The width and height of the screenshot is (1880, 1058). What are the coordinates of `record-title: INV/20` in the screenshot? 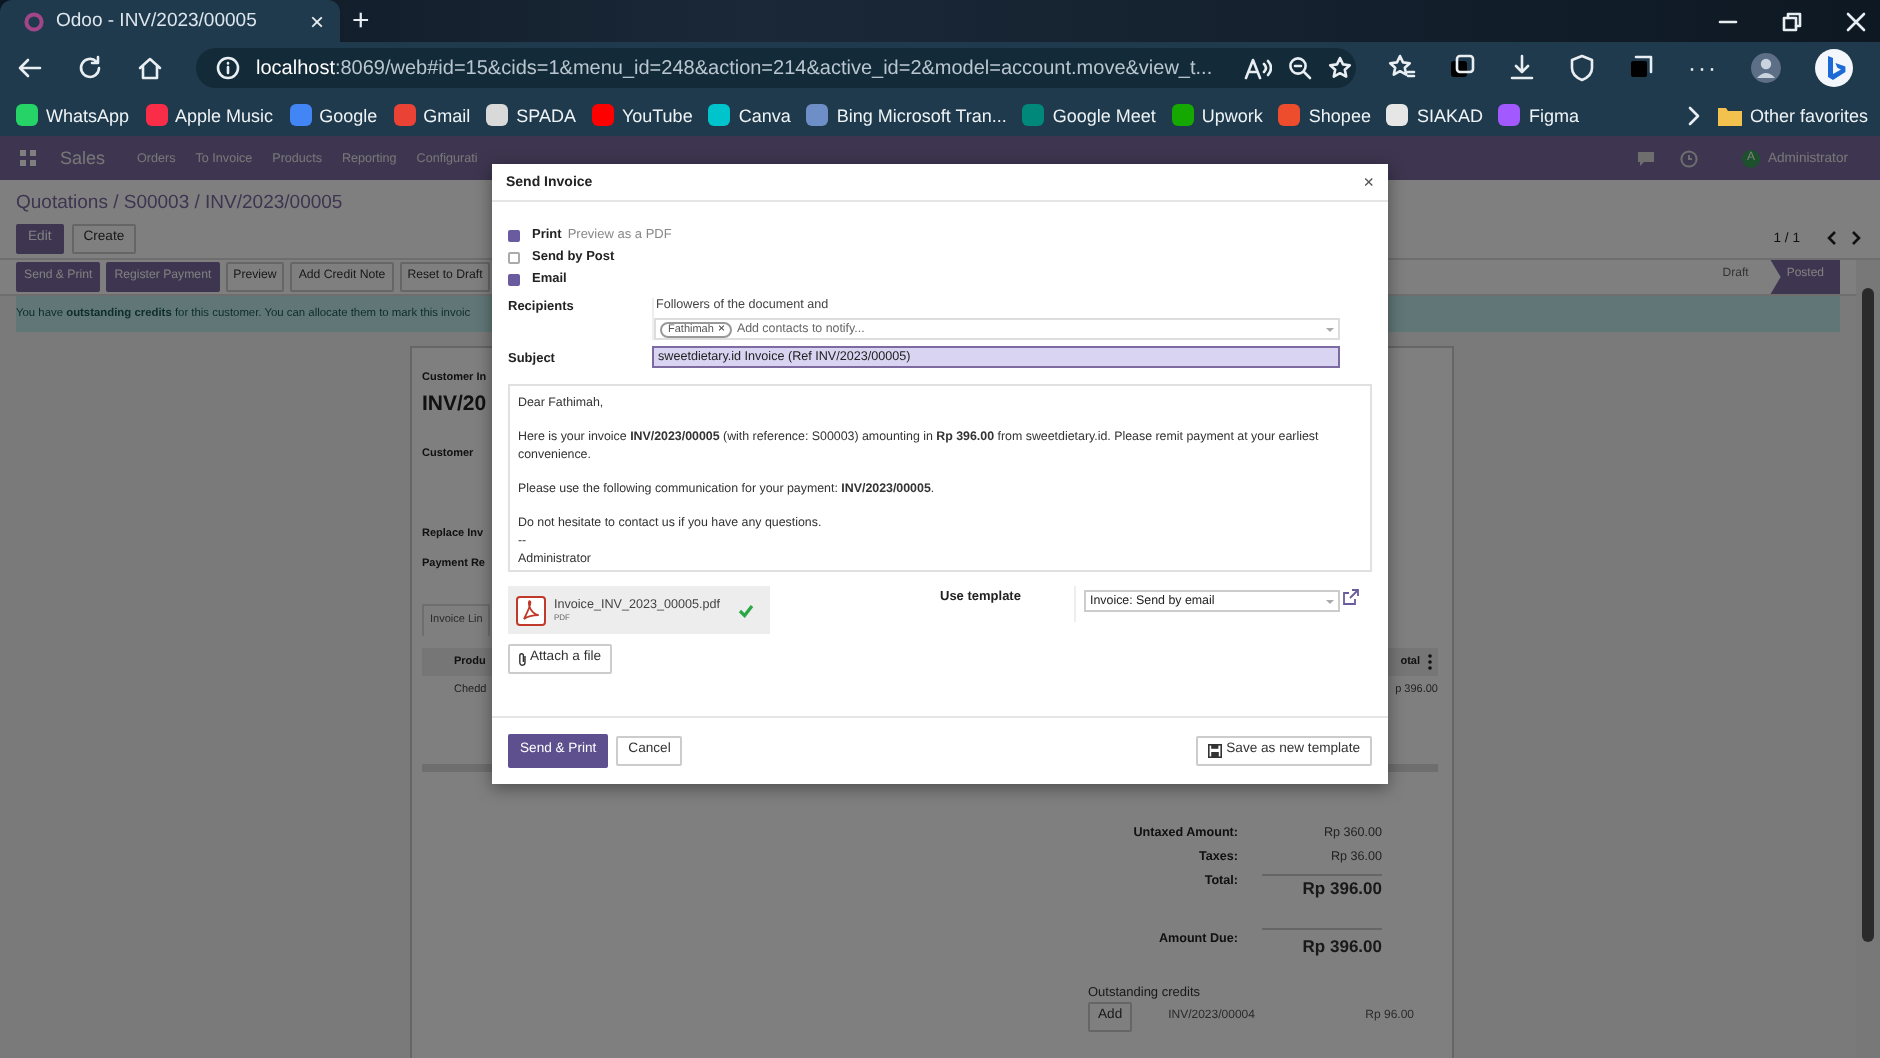 It's located at (454, 404).